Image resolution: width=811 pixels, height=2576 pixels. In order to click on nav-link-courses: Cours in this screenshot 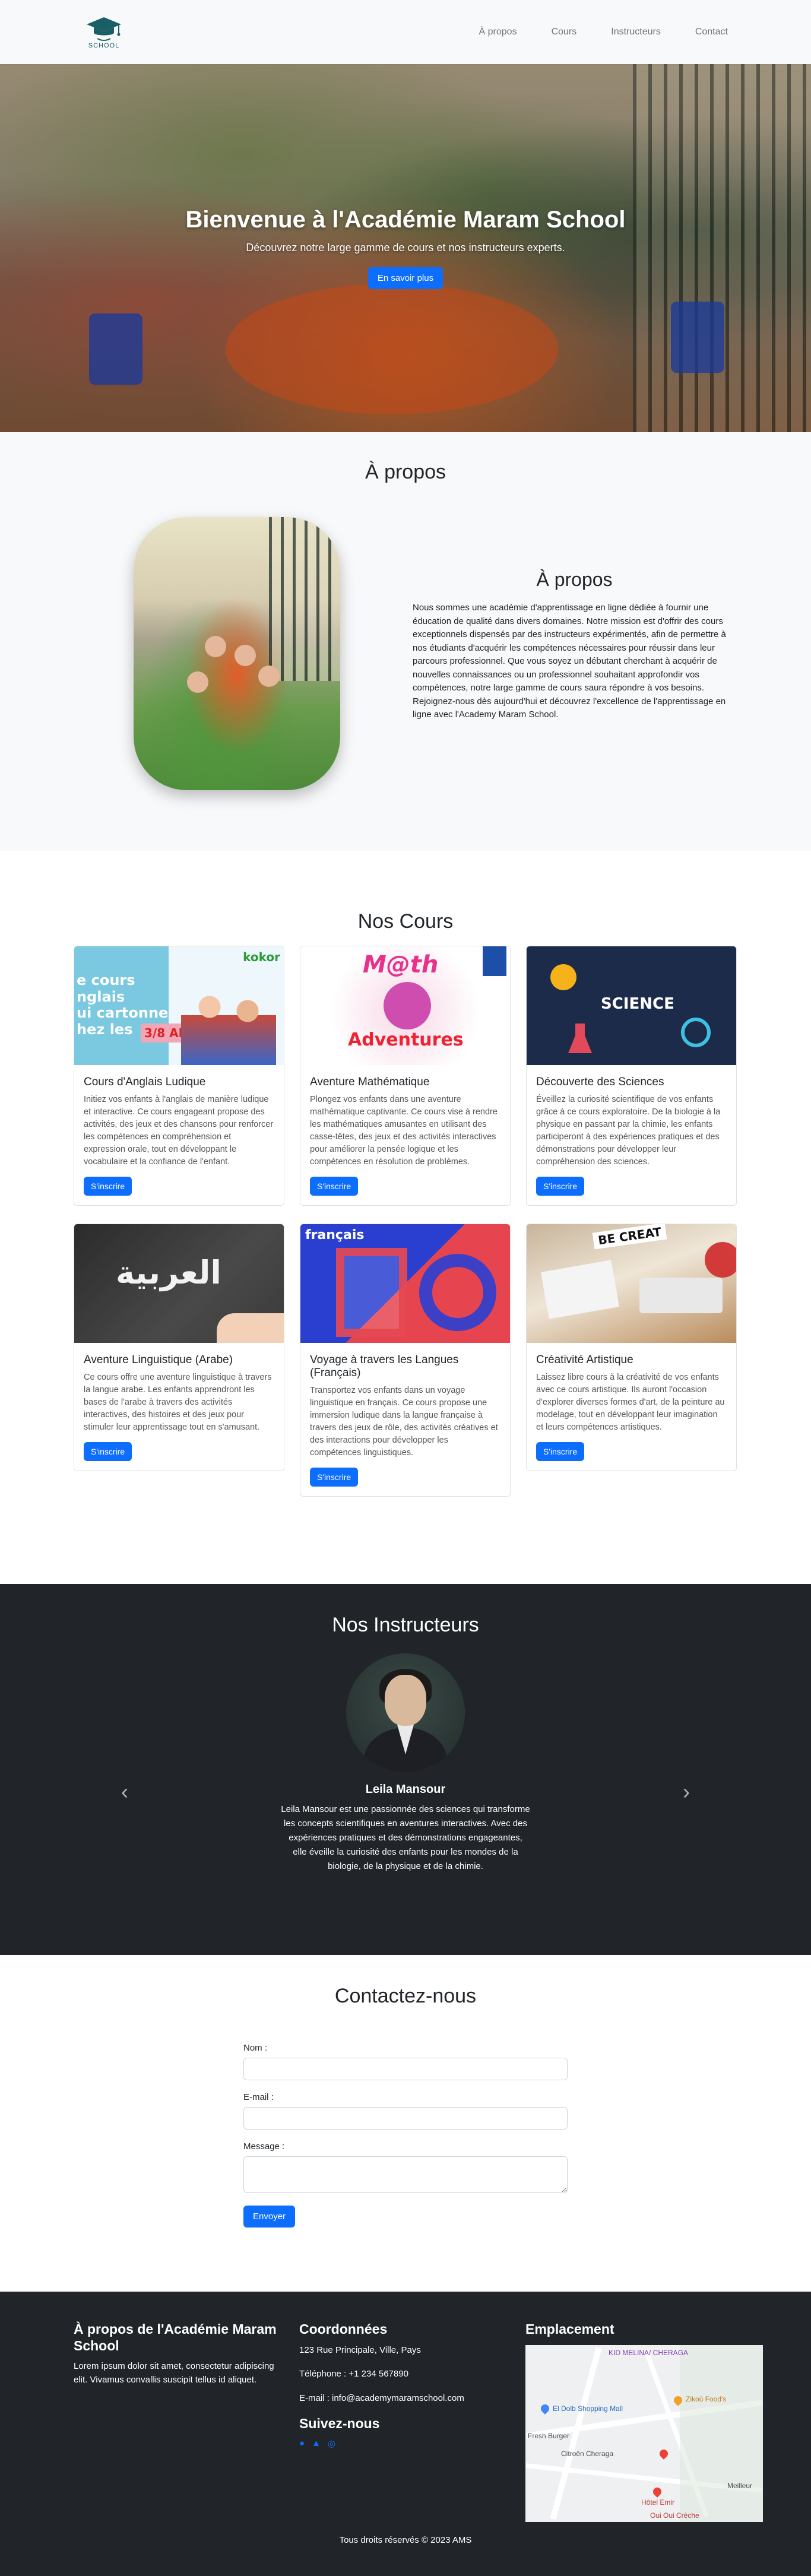, I will do `click(564, 32)`.